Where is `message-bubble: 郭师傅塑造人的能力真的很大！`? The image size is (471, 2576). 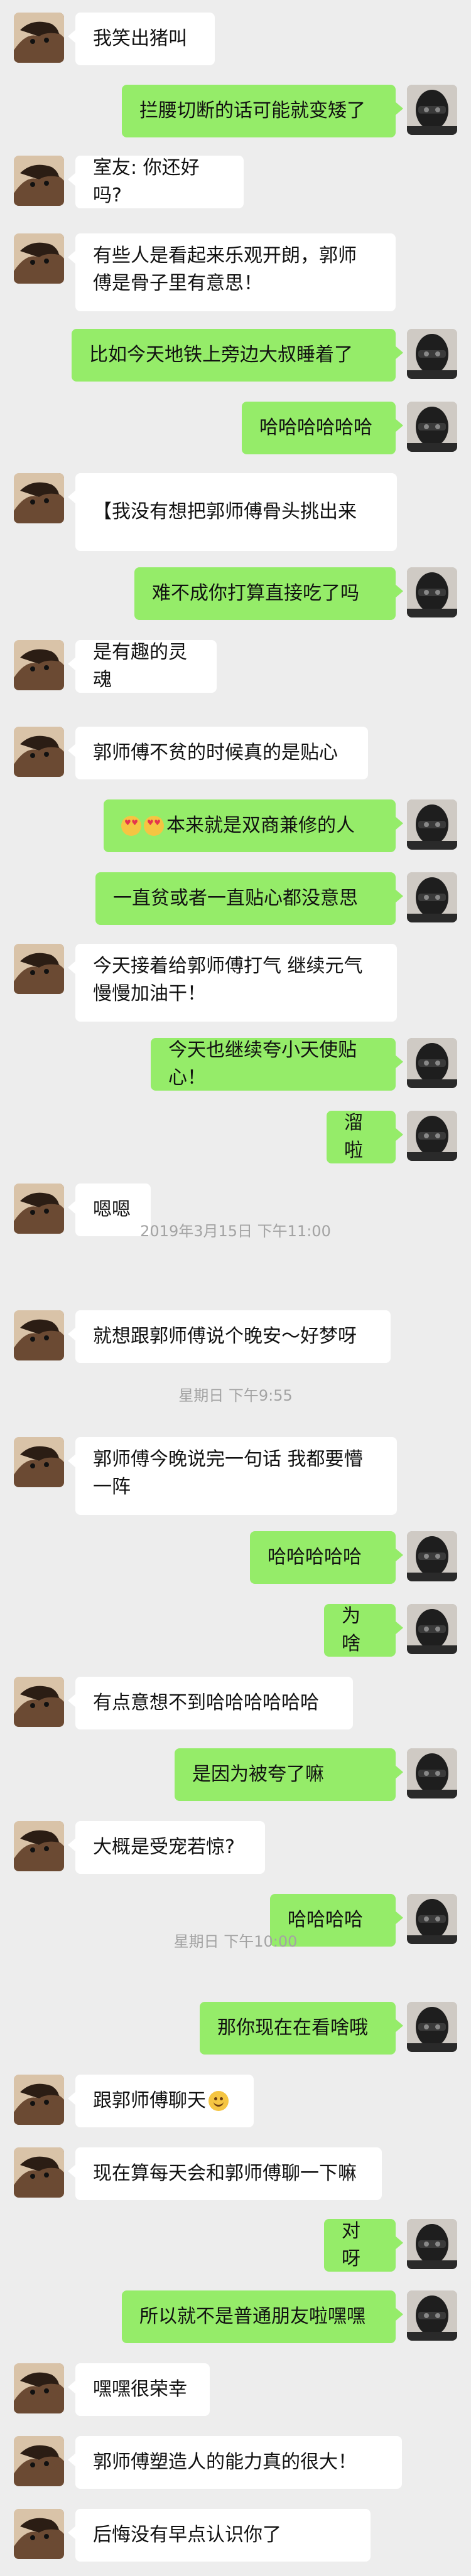
message-bubble: 郭师傅塑造人的能力真的很大！ is located at coordinates (235, 2462).